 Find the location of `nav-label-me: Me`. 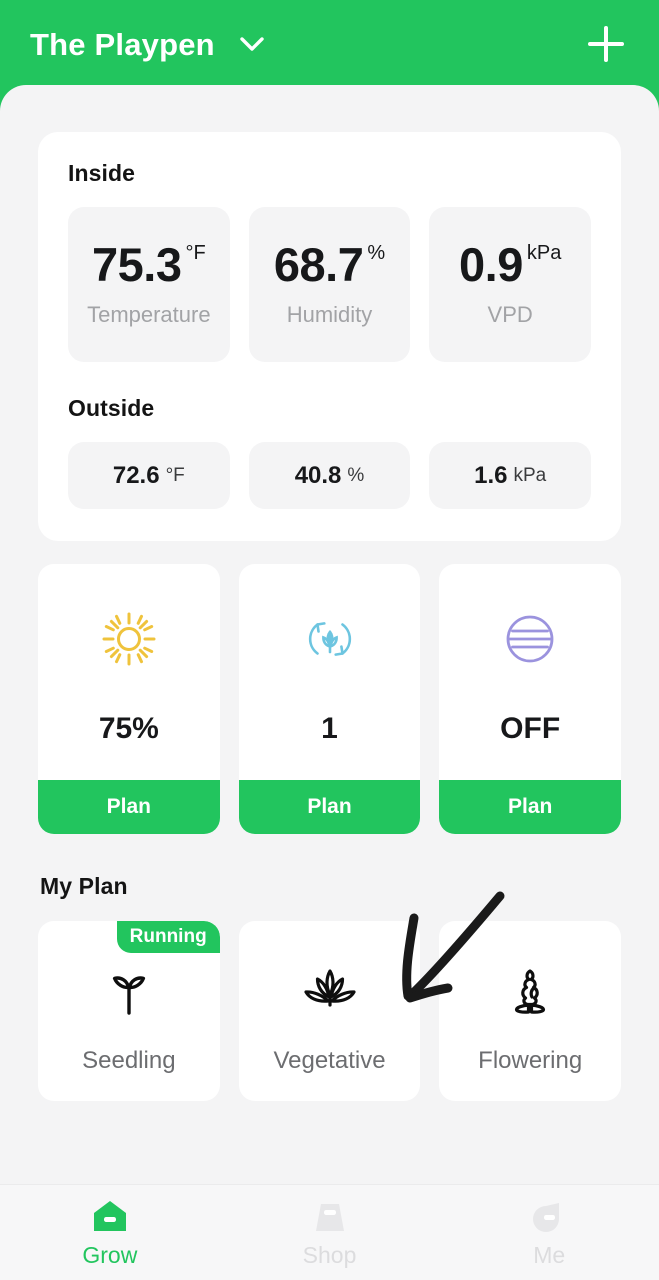

nav-label-me: Me is located at coordinates (549, 1254).